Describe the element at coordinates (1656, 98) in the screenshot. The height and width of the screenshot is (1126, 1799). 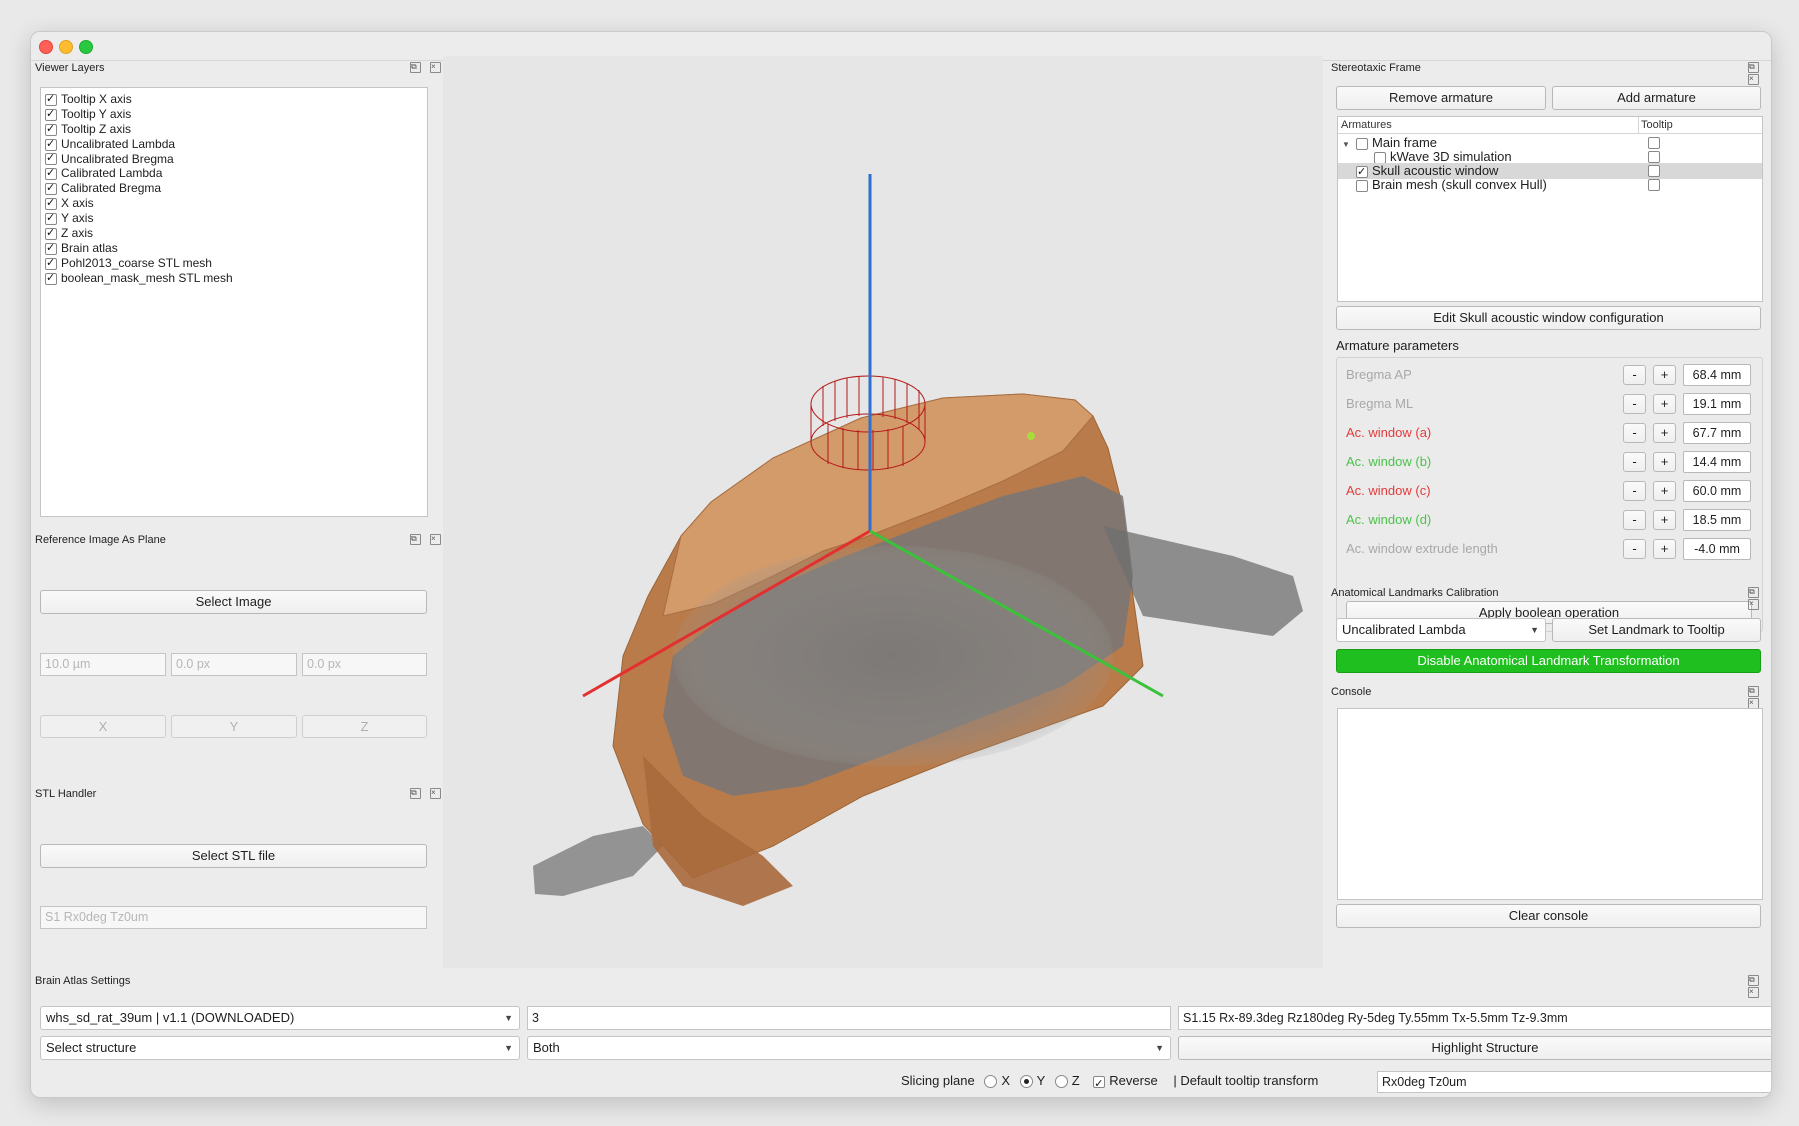
I see `add-armature-button: Add armature` at that location.